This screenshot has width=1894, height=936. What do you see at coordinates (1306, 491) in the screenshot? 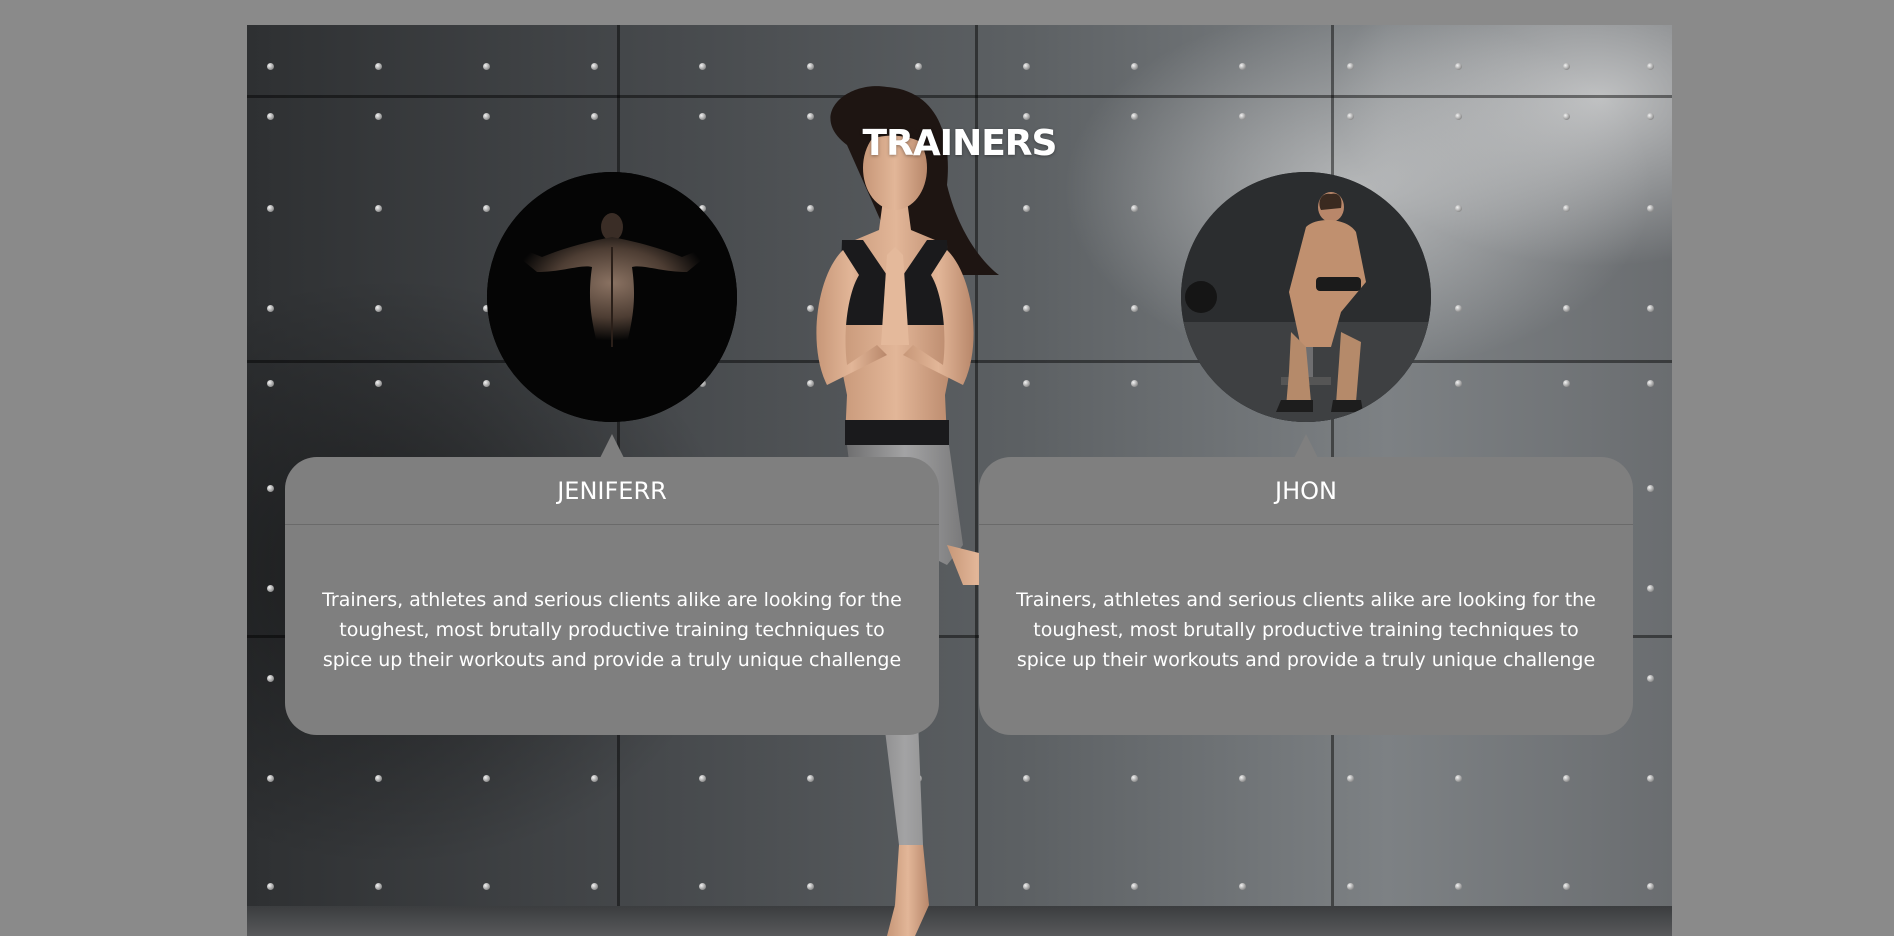
I see `trainer-name: JHON` at bounding box center [1306, 491].